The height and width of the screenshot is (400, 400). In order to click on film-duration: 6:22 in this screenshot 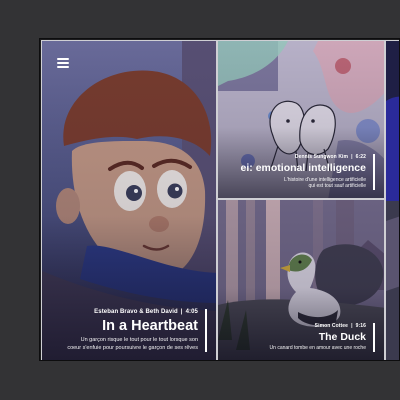, I will do `click(360, 157)`.